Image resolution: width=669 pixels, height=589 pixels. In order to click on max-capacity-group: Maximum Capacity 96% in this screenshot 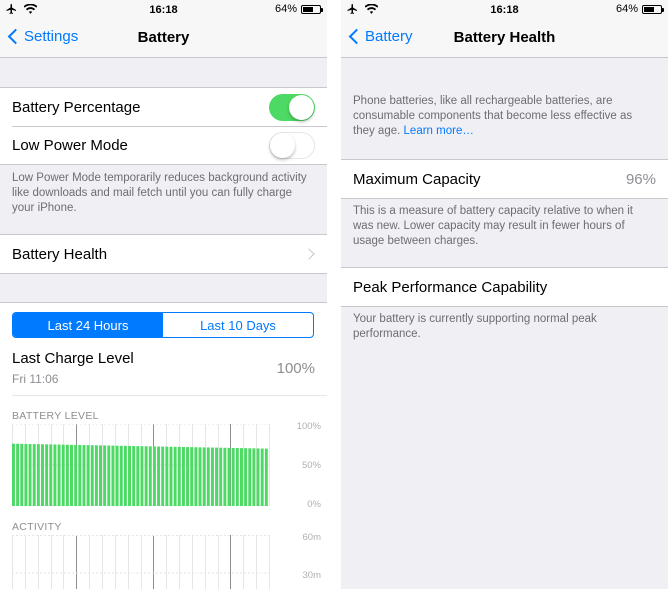, I will do `click(504, 179)`.